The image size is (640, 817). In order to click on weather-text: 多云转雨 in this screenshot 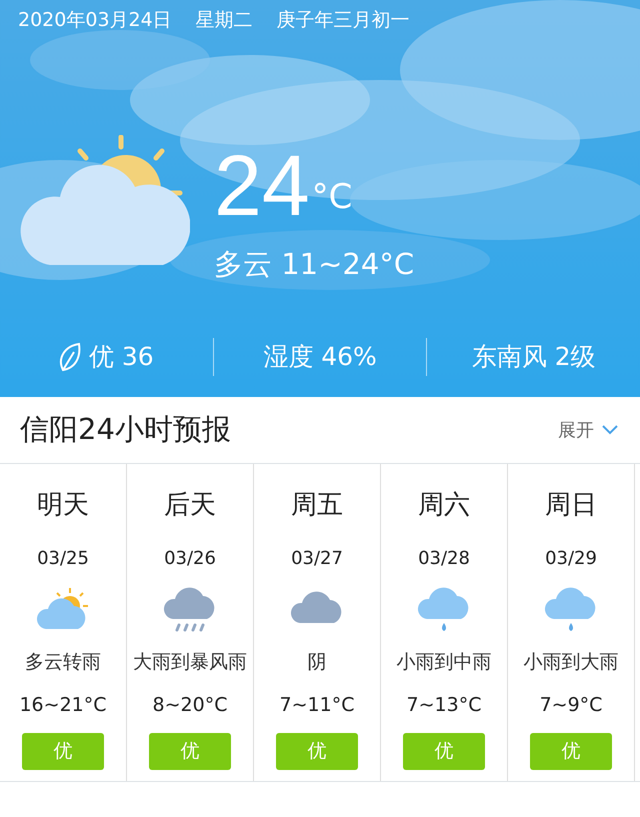, I will do `click(63, 662)`.